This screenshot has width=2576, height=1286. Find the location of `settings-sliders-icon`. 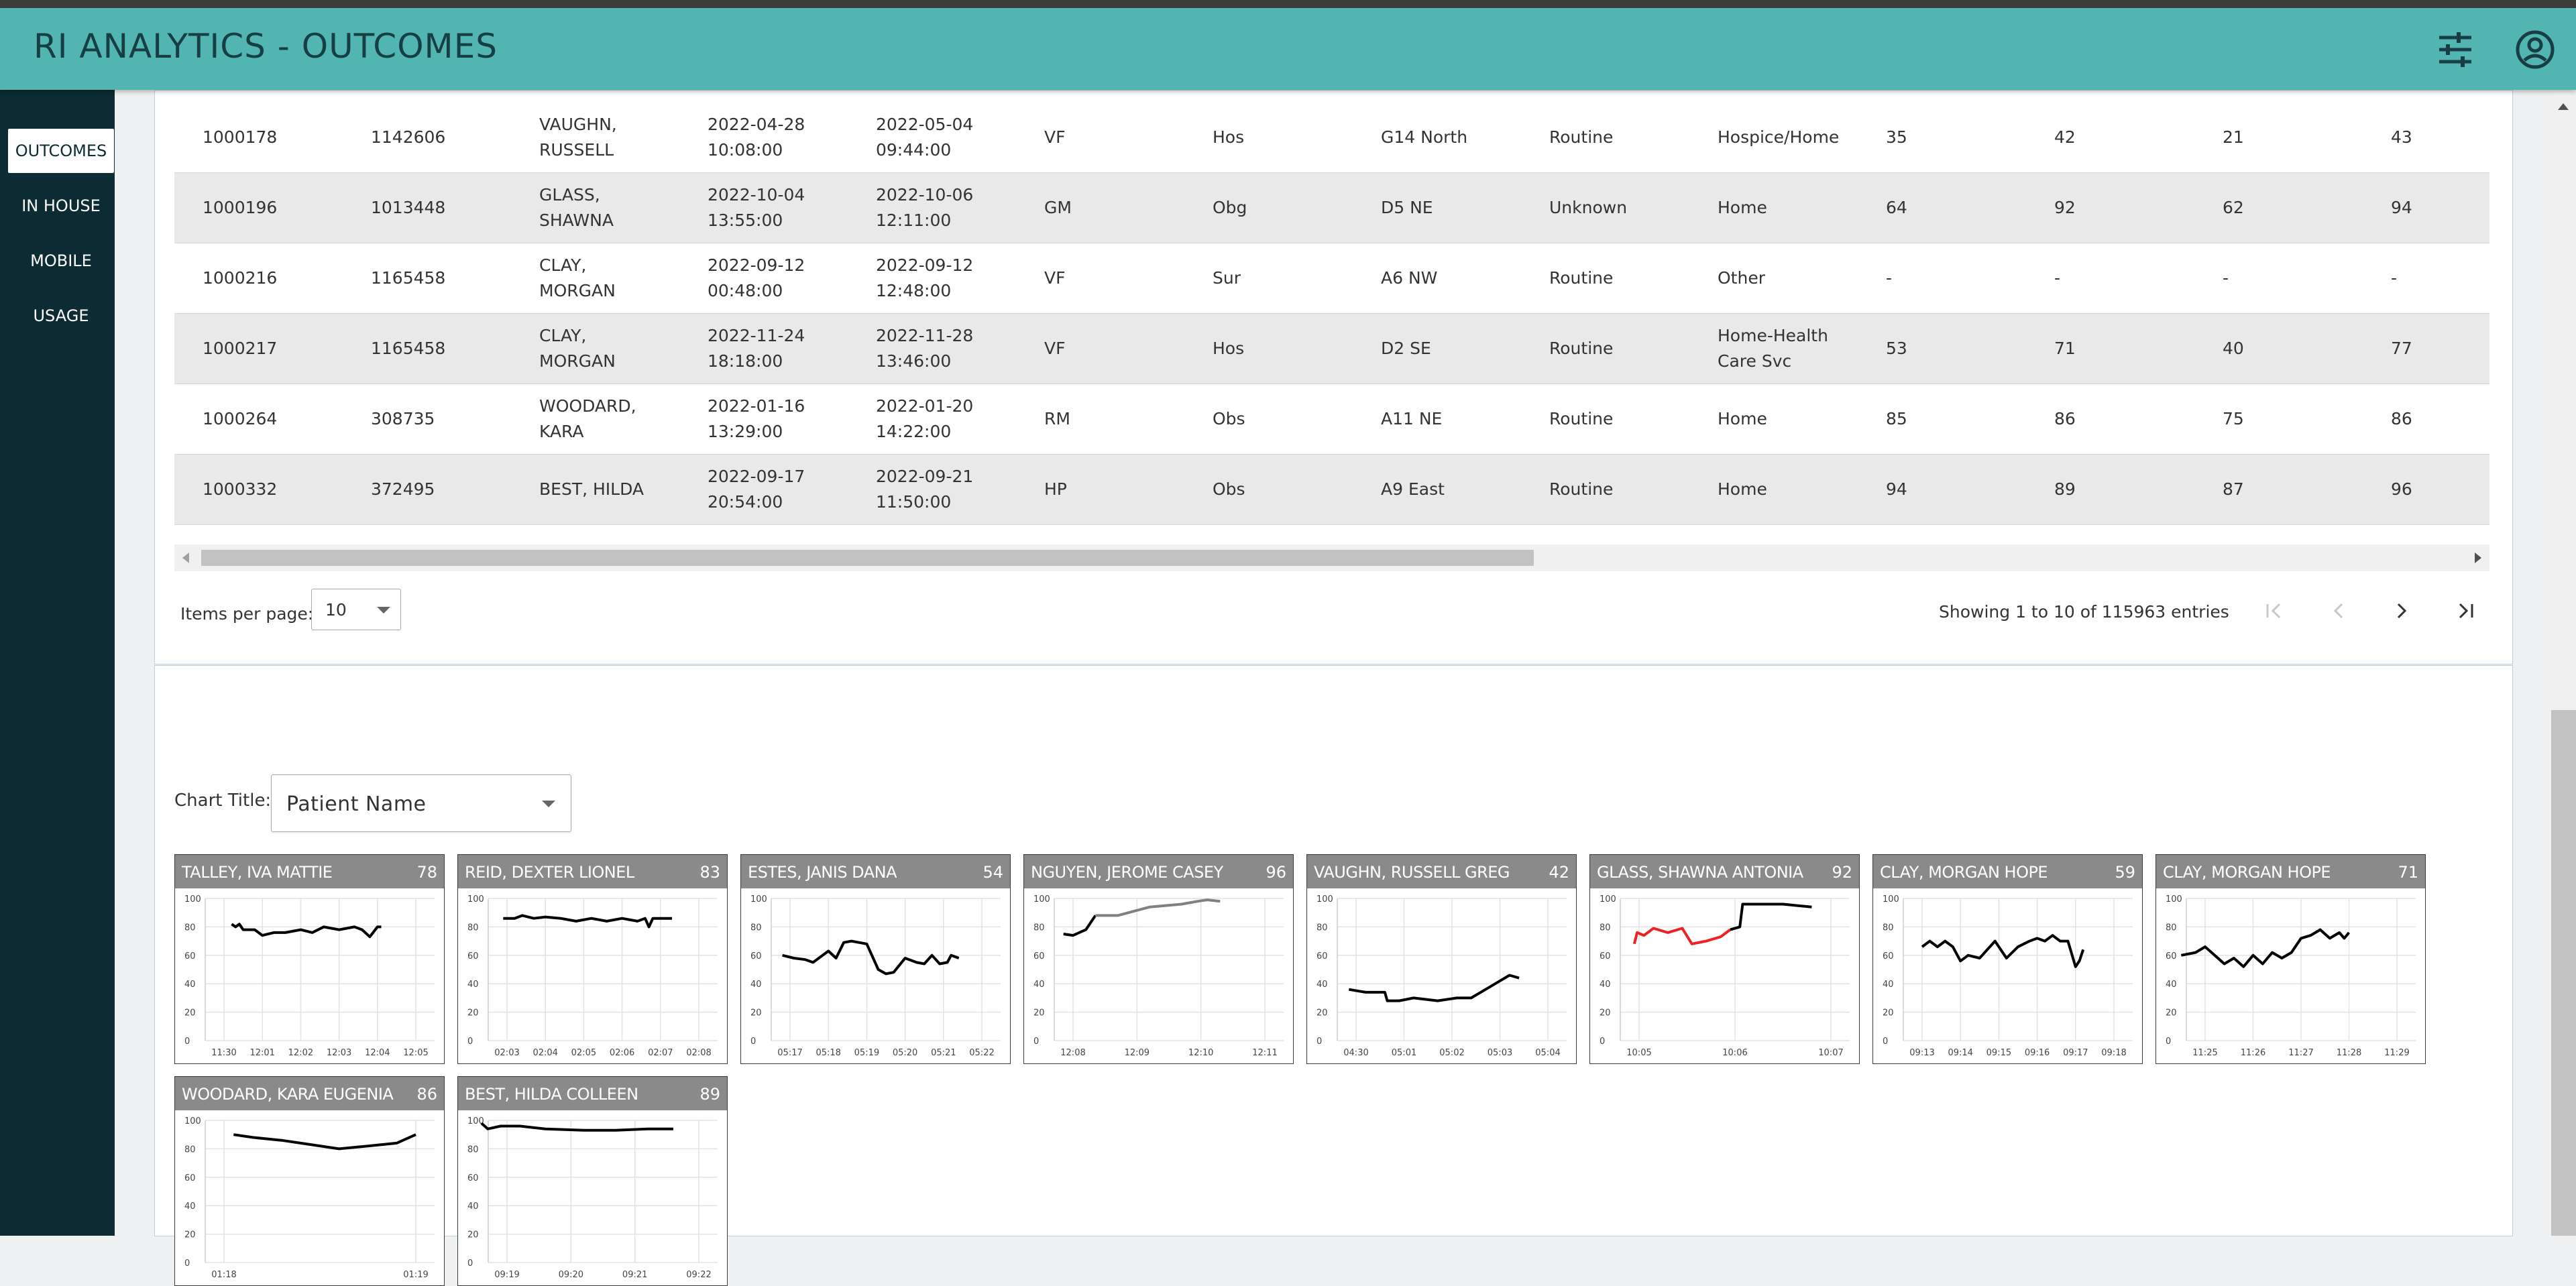

settings-sliders-icon is located at coordinates (2455, 49).